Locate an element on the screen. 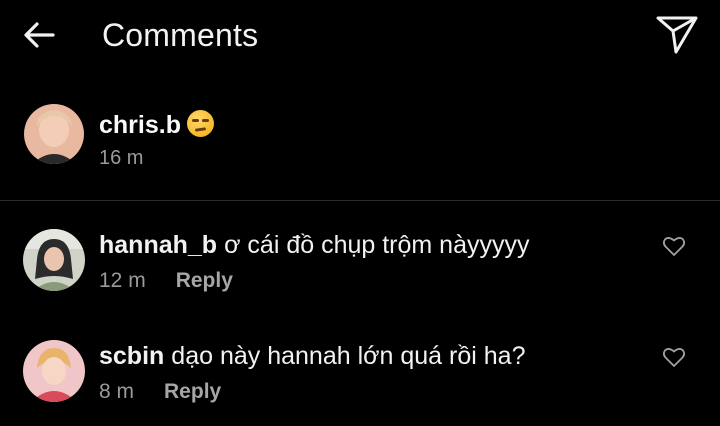 This screenshot has width=720, height=426. comment-time: 8 m is located at coordinates (117, 391).